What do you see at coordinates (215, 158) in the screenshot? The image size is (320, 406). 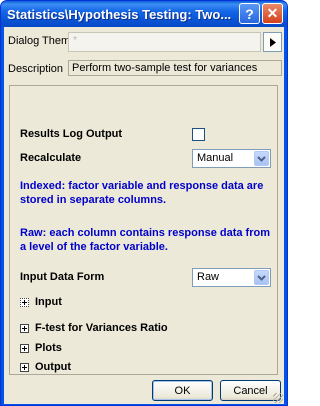 I see `recalculate-value: Manual` at bounding box center [215, 158].